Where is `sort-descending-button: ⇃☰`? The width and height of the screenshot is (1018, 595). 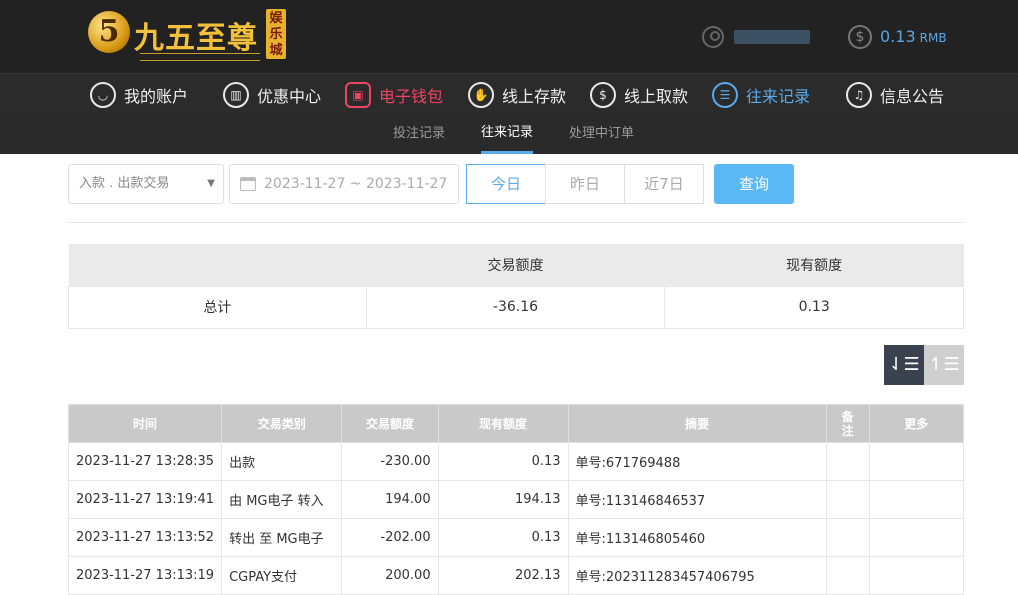
sort-descending-button: ⇃☰ is located at coordinates (904, 365).